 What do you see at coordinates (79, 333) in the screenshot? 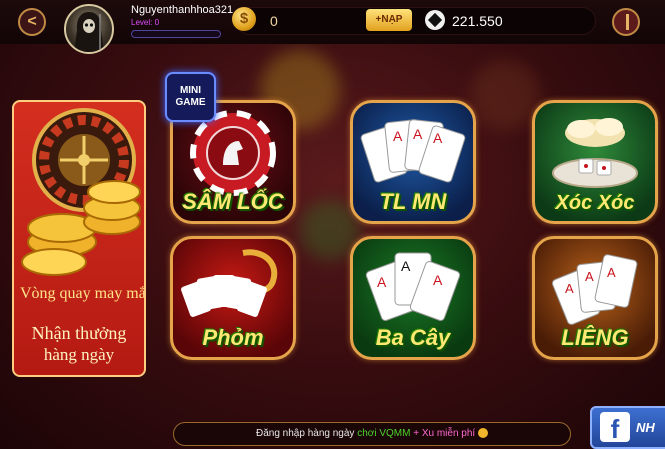
I see `banner-subtitle: Nhận thưởng` at bounding box center [79, 333].